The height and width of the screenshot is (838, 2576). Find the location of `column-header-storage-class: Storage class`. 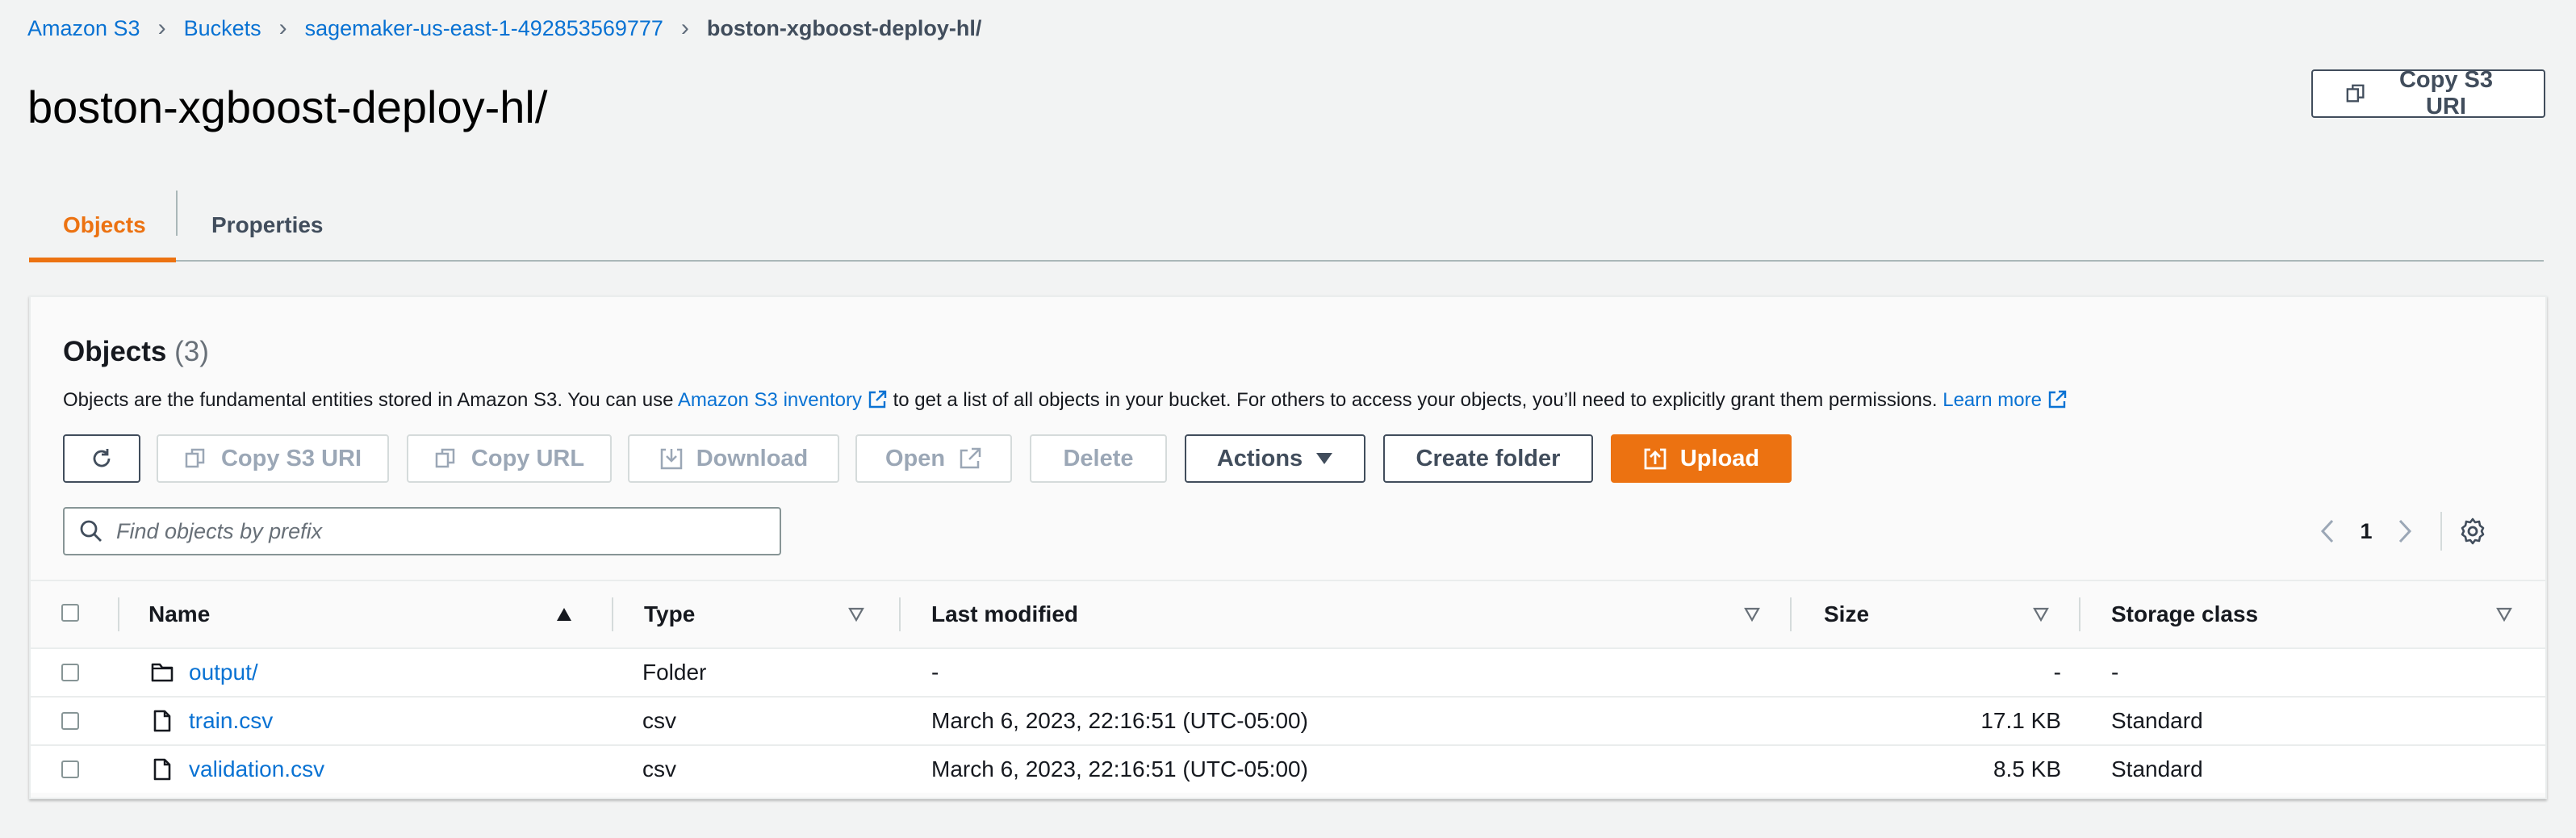

column-header-storage-class: Storage class is located at coordinates (2184, 614).